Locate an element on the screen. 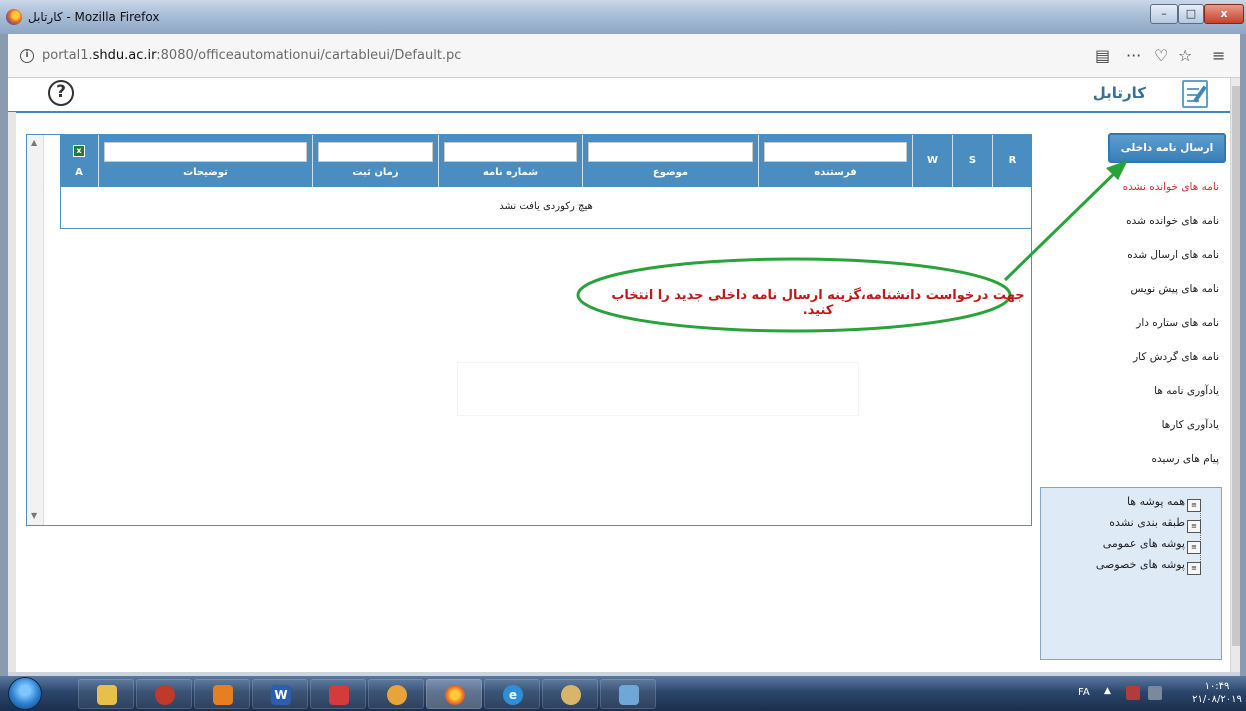 Image resolution: width=1246 pixels, height=711 pixels. taskbar-app-search is located at coordinates (396, 694).